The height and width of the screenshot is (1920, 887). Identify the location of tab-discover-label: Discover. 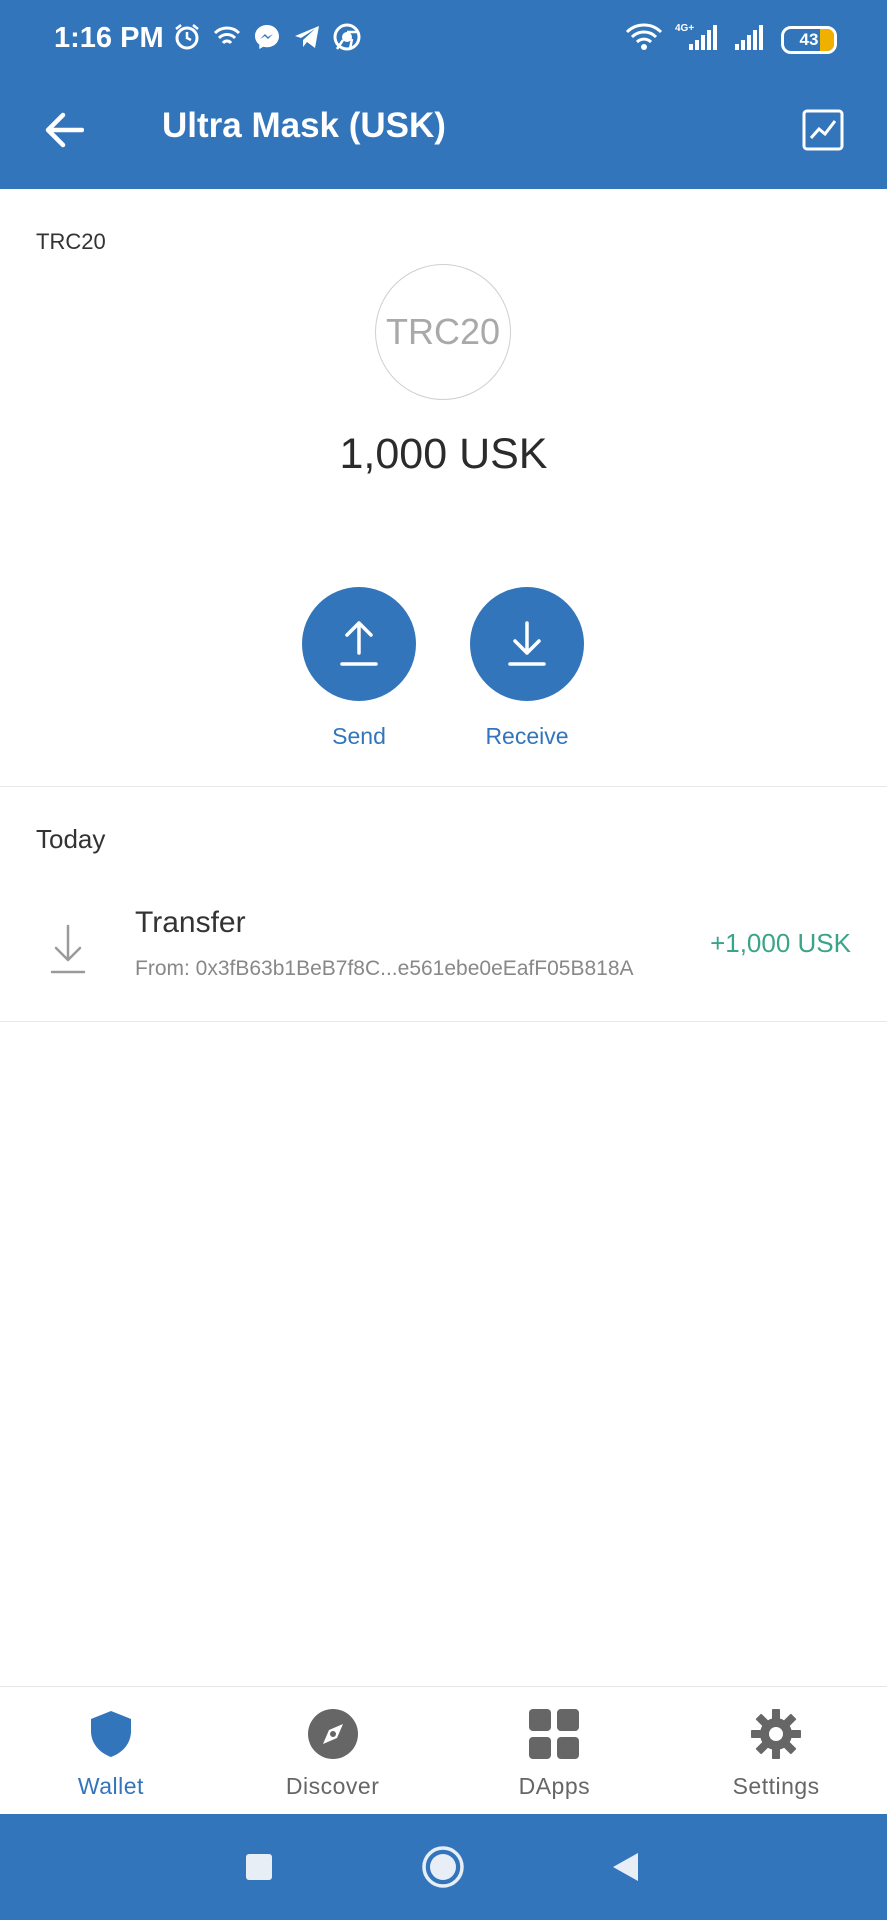
(332, 1786).